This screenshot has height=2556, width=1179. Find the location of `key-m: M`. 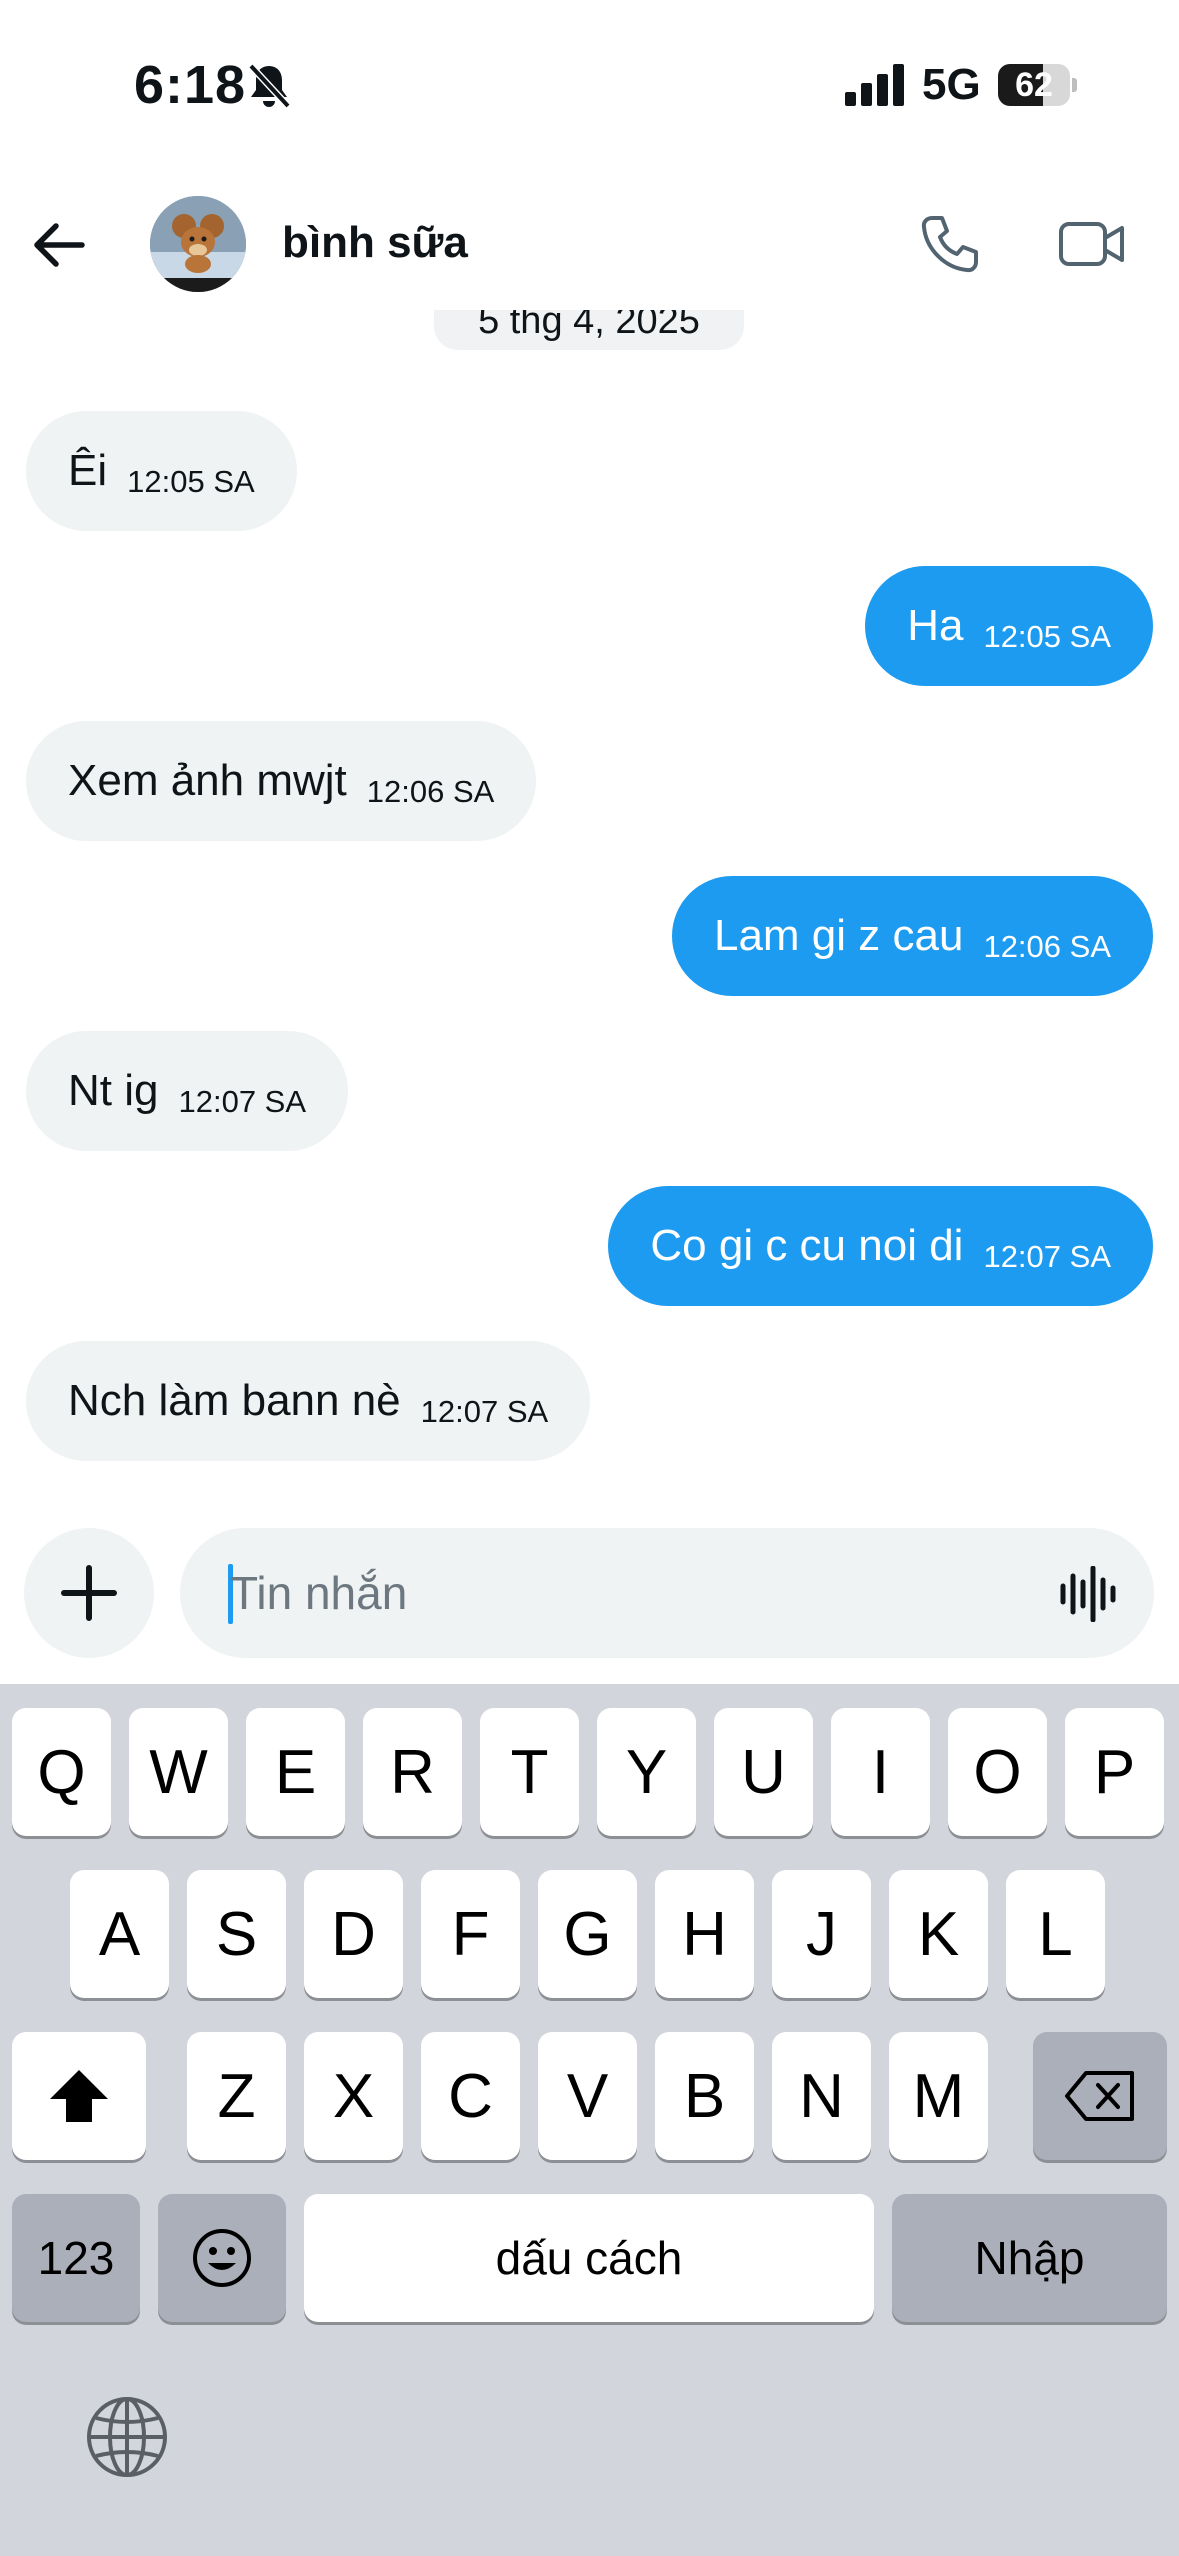

key-m: M is located at coordinates (938, 2096).